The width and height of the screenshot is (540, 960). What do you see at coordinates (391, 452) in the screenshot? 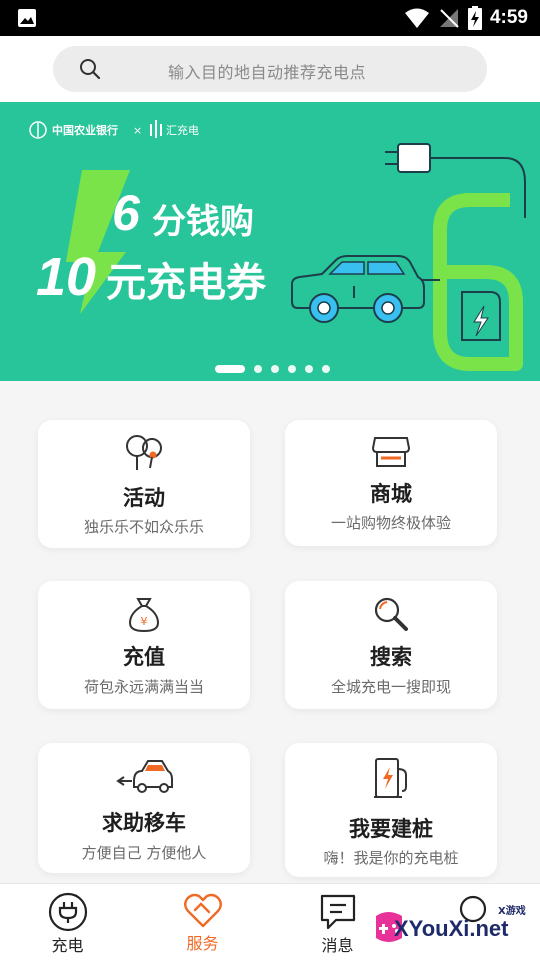
I see `shop-icon` at bounding box center [391, 452].